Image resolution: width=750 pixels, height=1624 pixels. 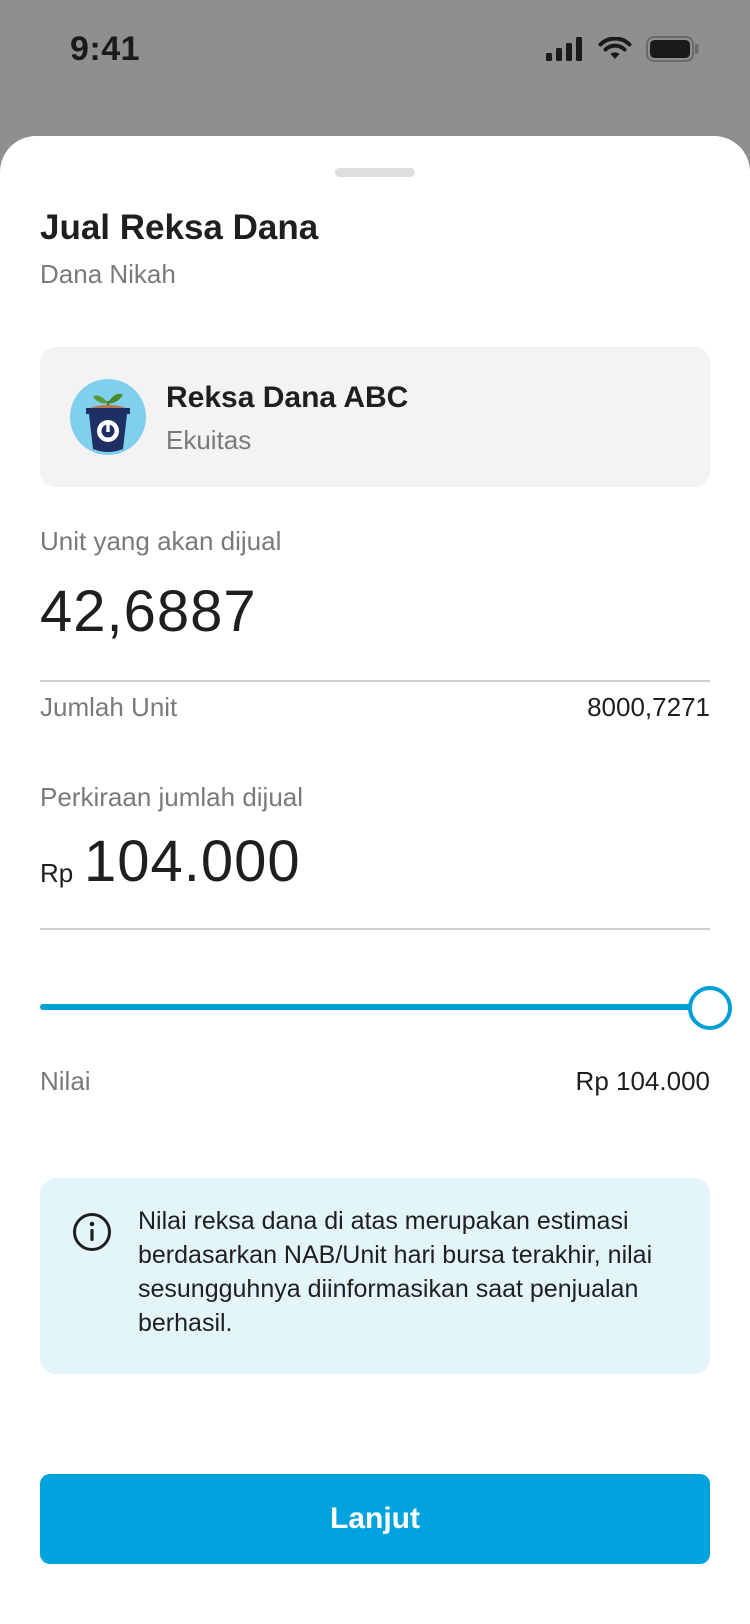 What do you see at coordinates (92, 1232) in the screenshot?
I see `info-icon` at bounding box center [92, 1232].